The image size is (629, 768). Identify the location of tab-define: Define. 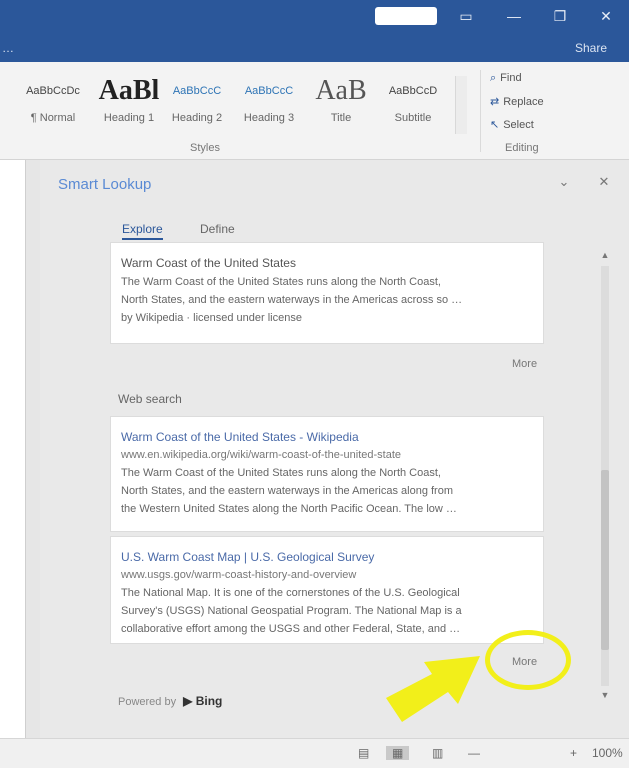
(217, 229).